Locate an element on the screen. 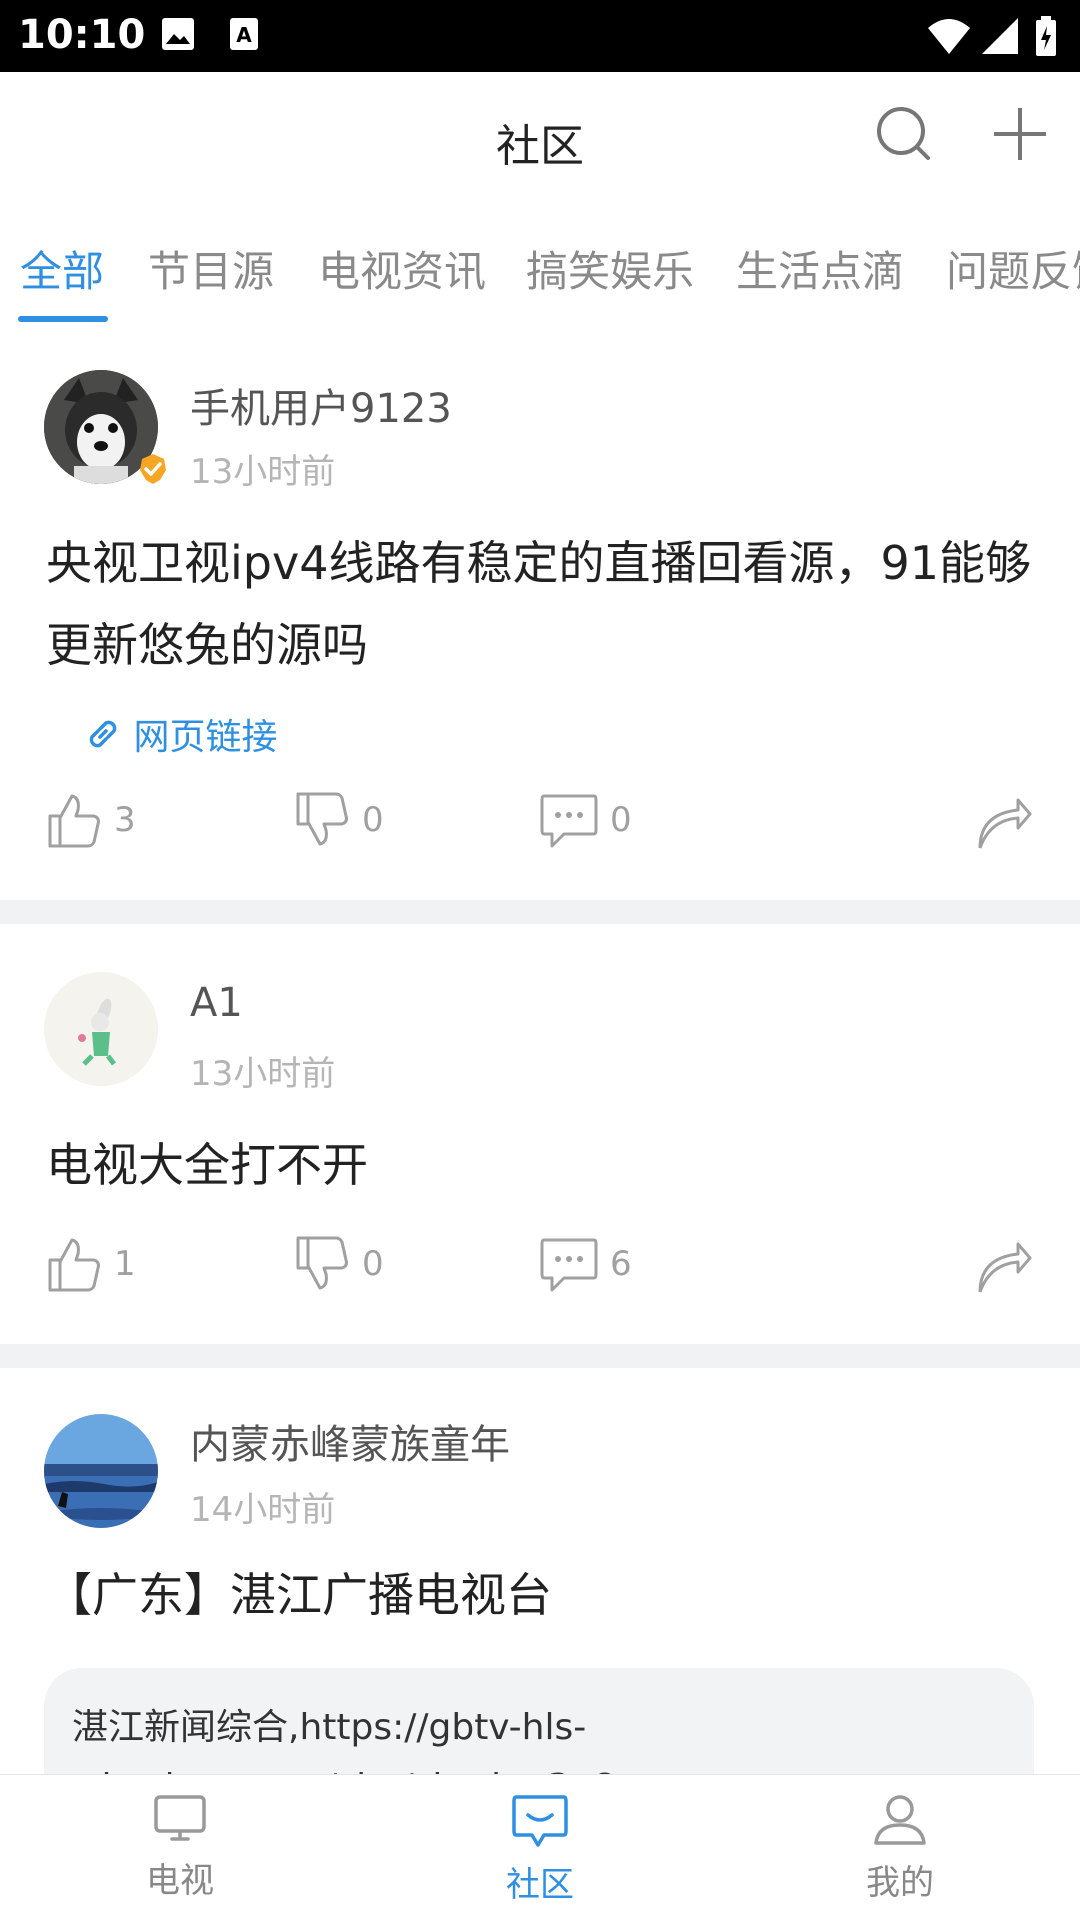  bottom-nav: 电视 社区 我的 is located at coordinates (540, 1847).